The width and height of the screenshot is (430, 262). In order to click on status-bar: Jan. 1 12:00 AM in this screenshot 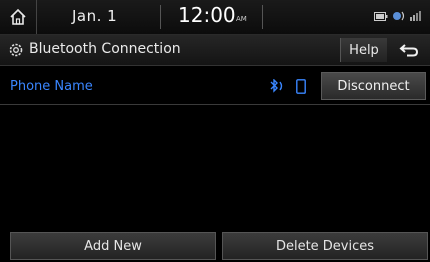, I will do `click(215, 17)`.